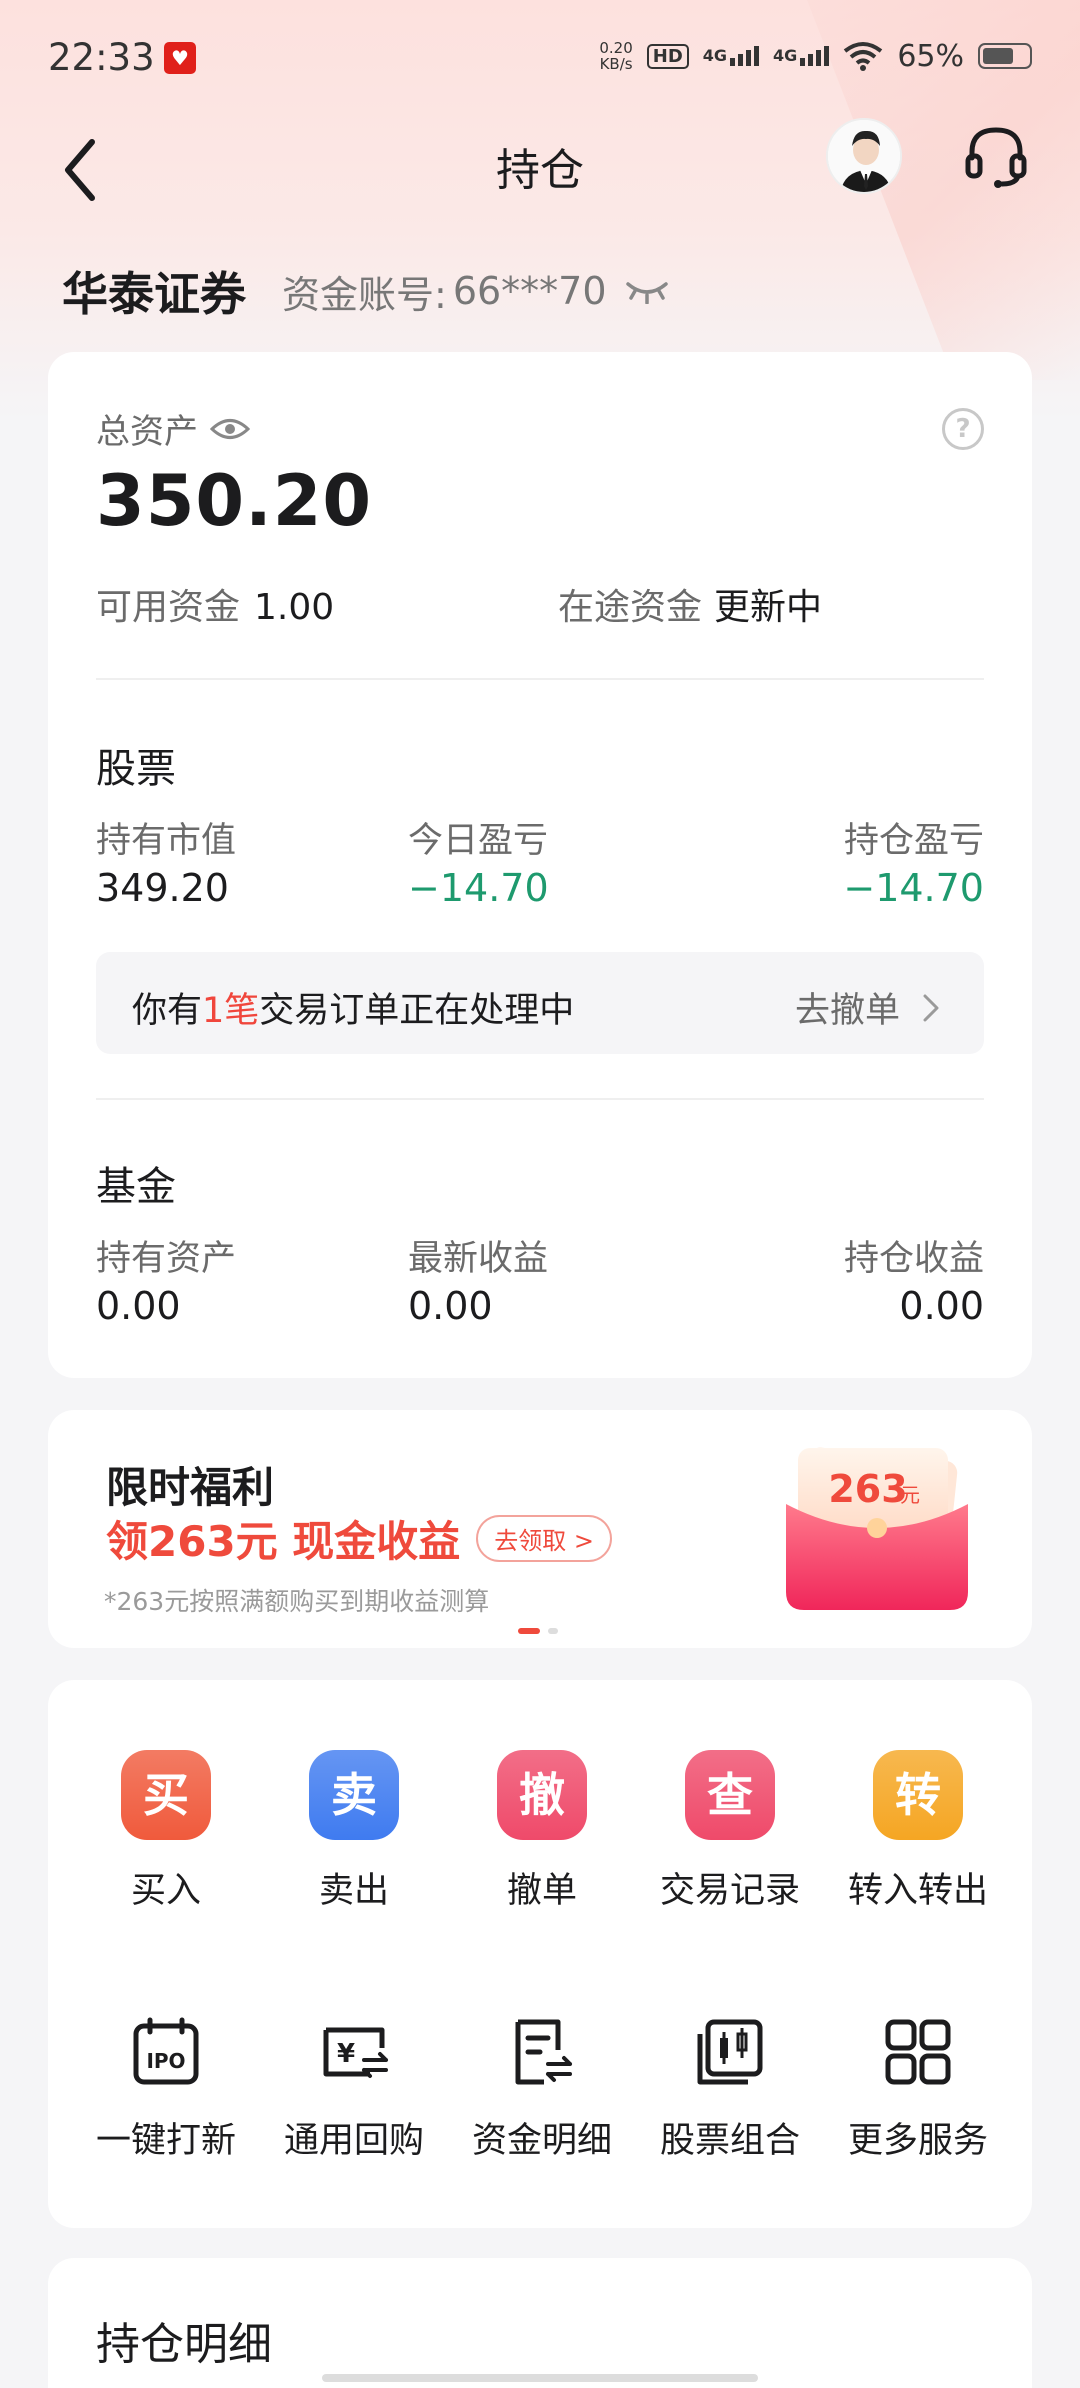 The height and width of the screenshot is (2388, 1080). I want to click on fund-holding-label: 持有资产, so click(166, 1259).